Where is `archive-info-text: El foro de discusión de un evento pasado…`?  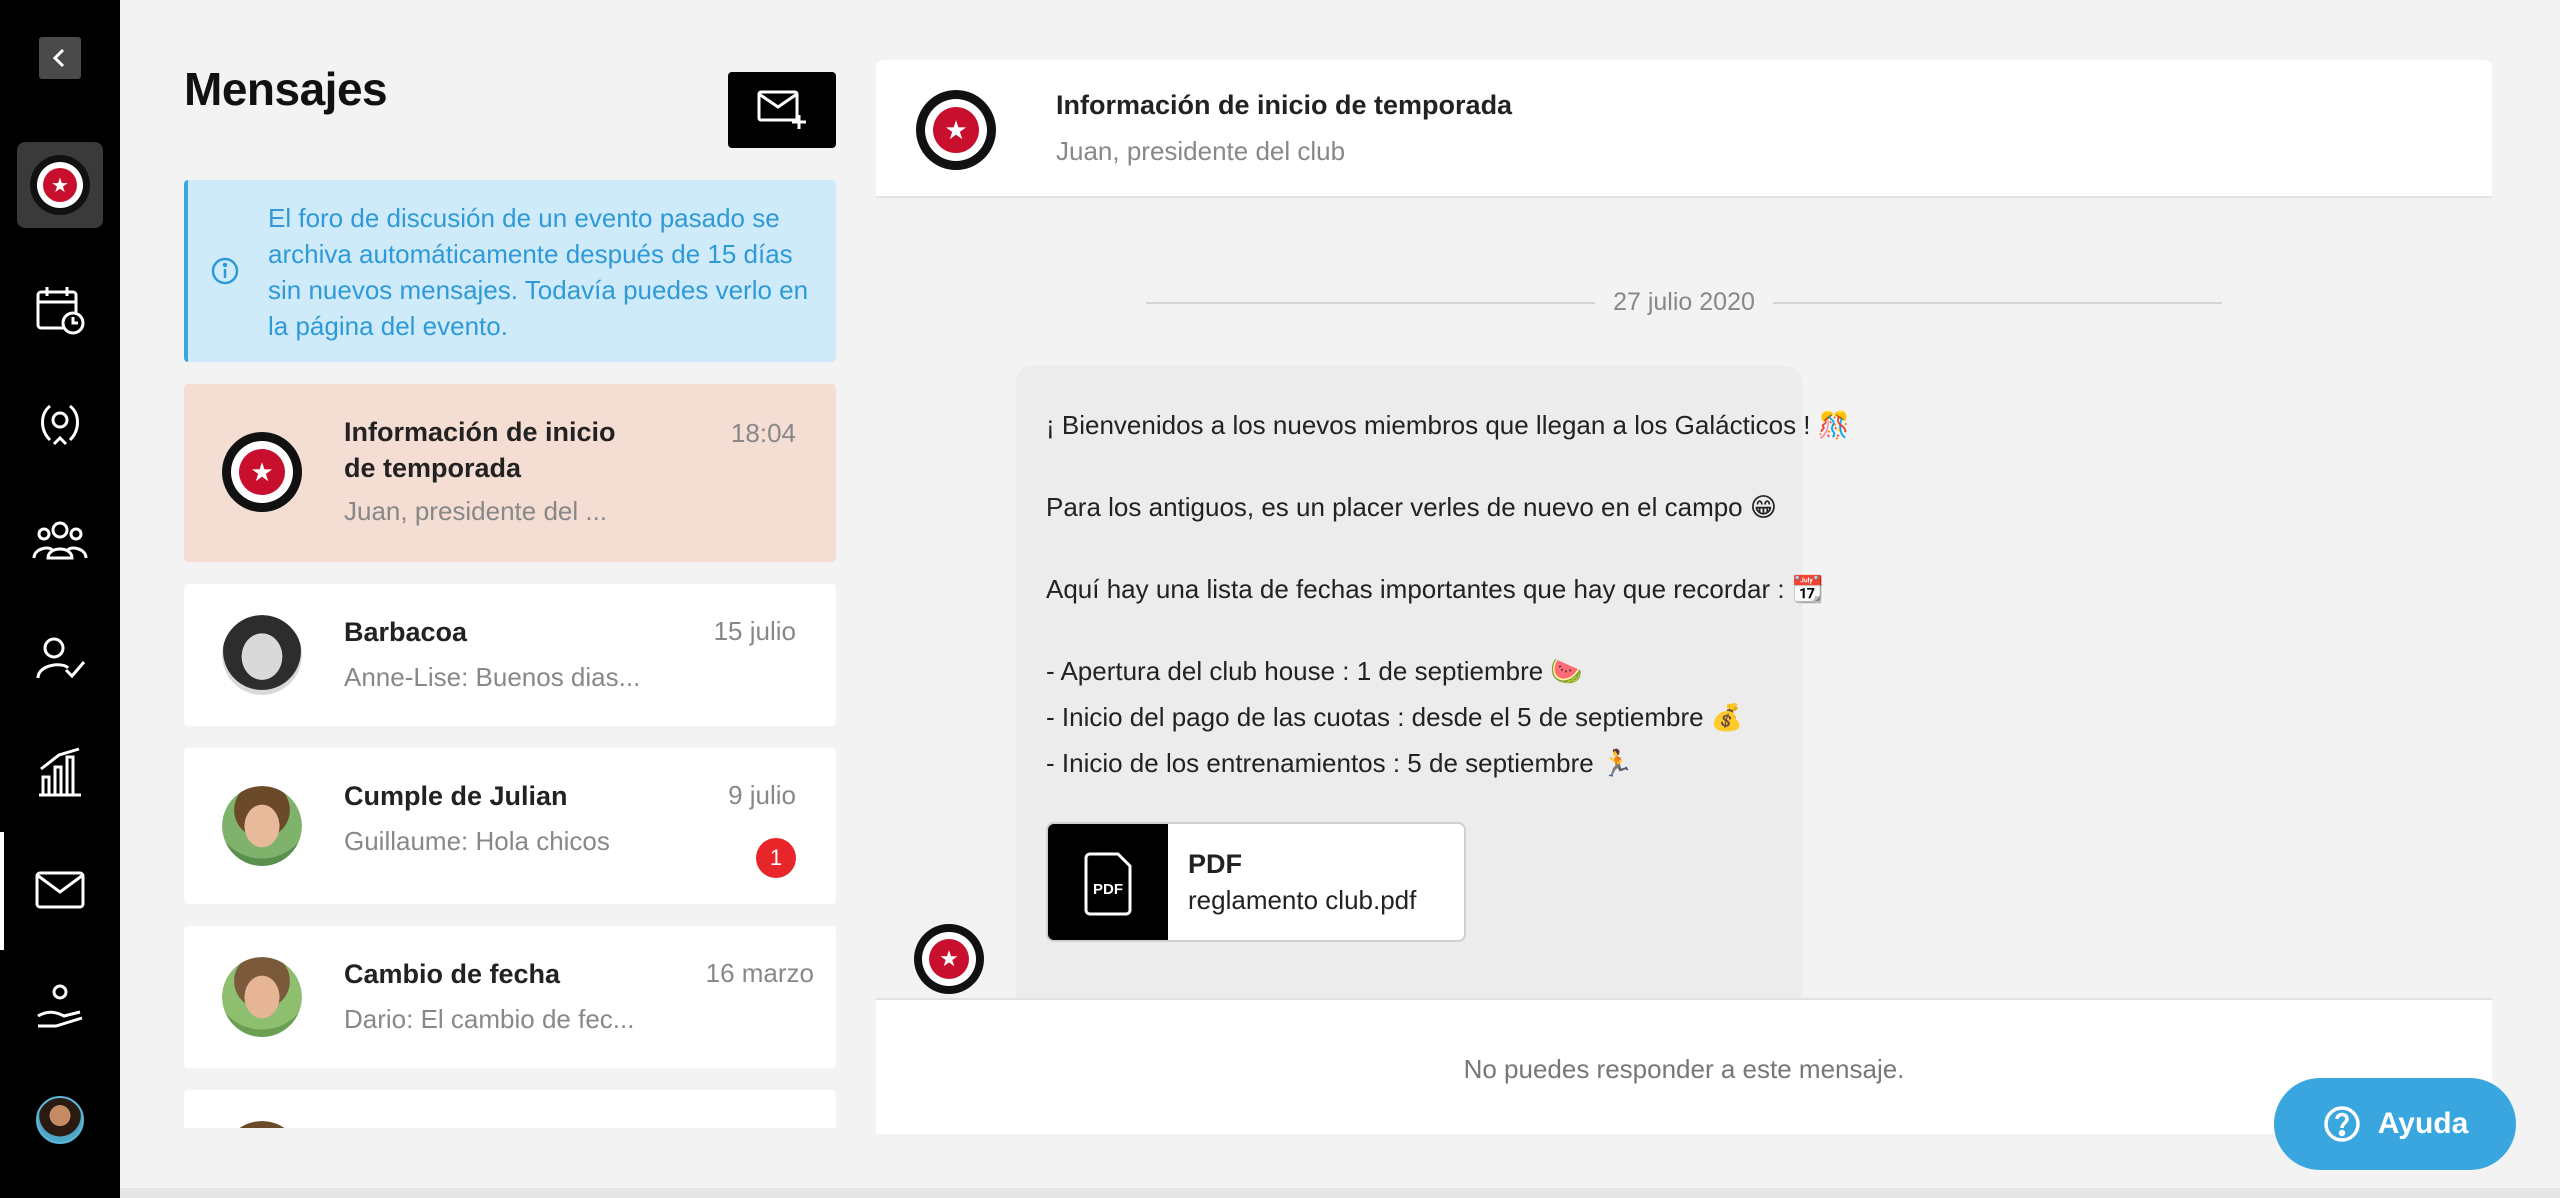
archive-info-text: El foro de discusión de un evento pasado… is located at coordinates (538, 272).